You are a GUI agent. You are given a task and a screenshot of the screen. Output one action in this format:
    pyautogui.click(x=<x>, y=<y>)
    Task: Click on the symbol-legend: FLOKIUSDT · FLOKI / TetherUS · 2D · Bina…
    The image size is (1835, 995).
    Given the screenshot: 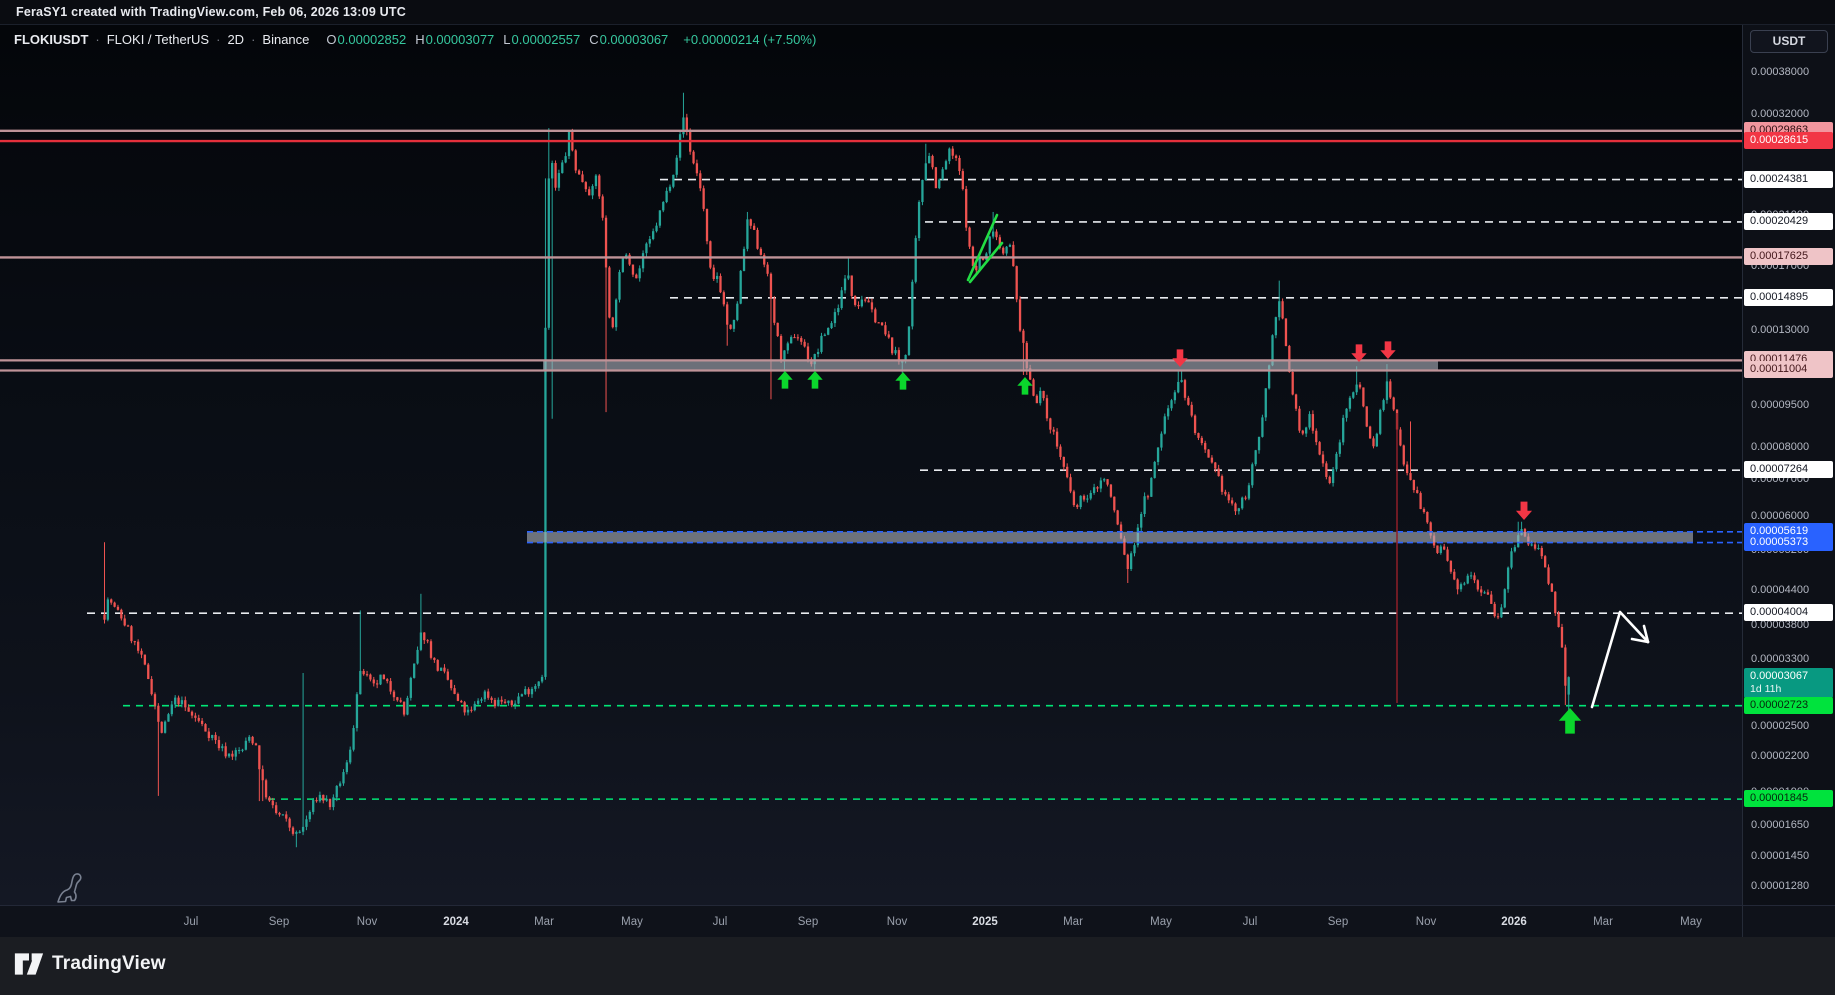 What is the action you would take?
    pyautogui.click(x=415, y=39)
    